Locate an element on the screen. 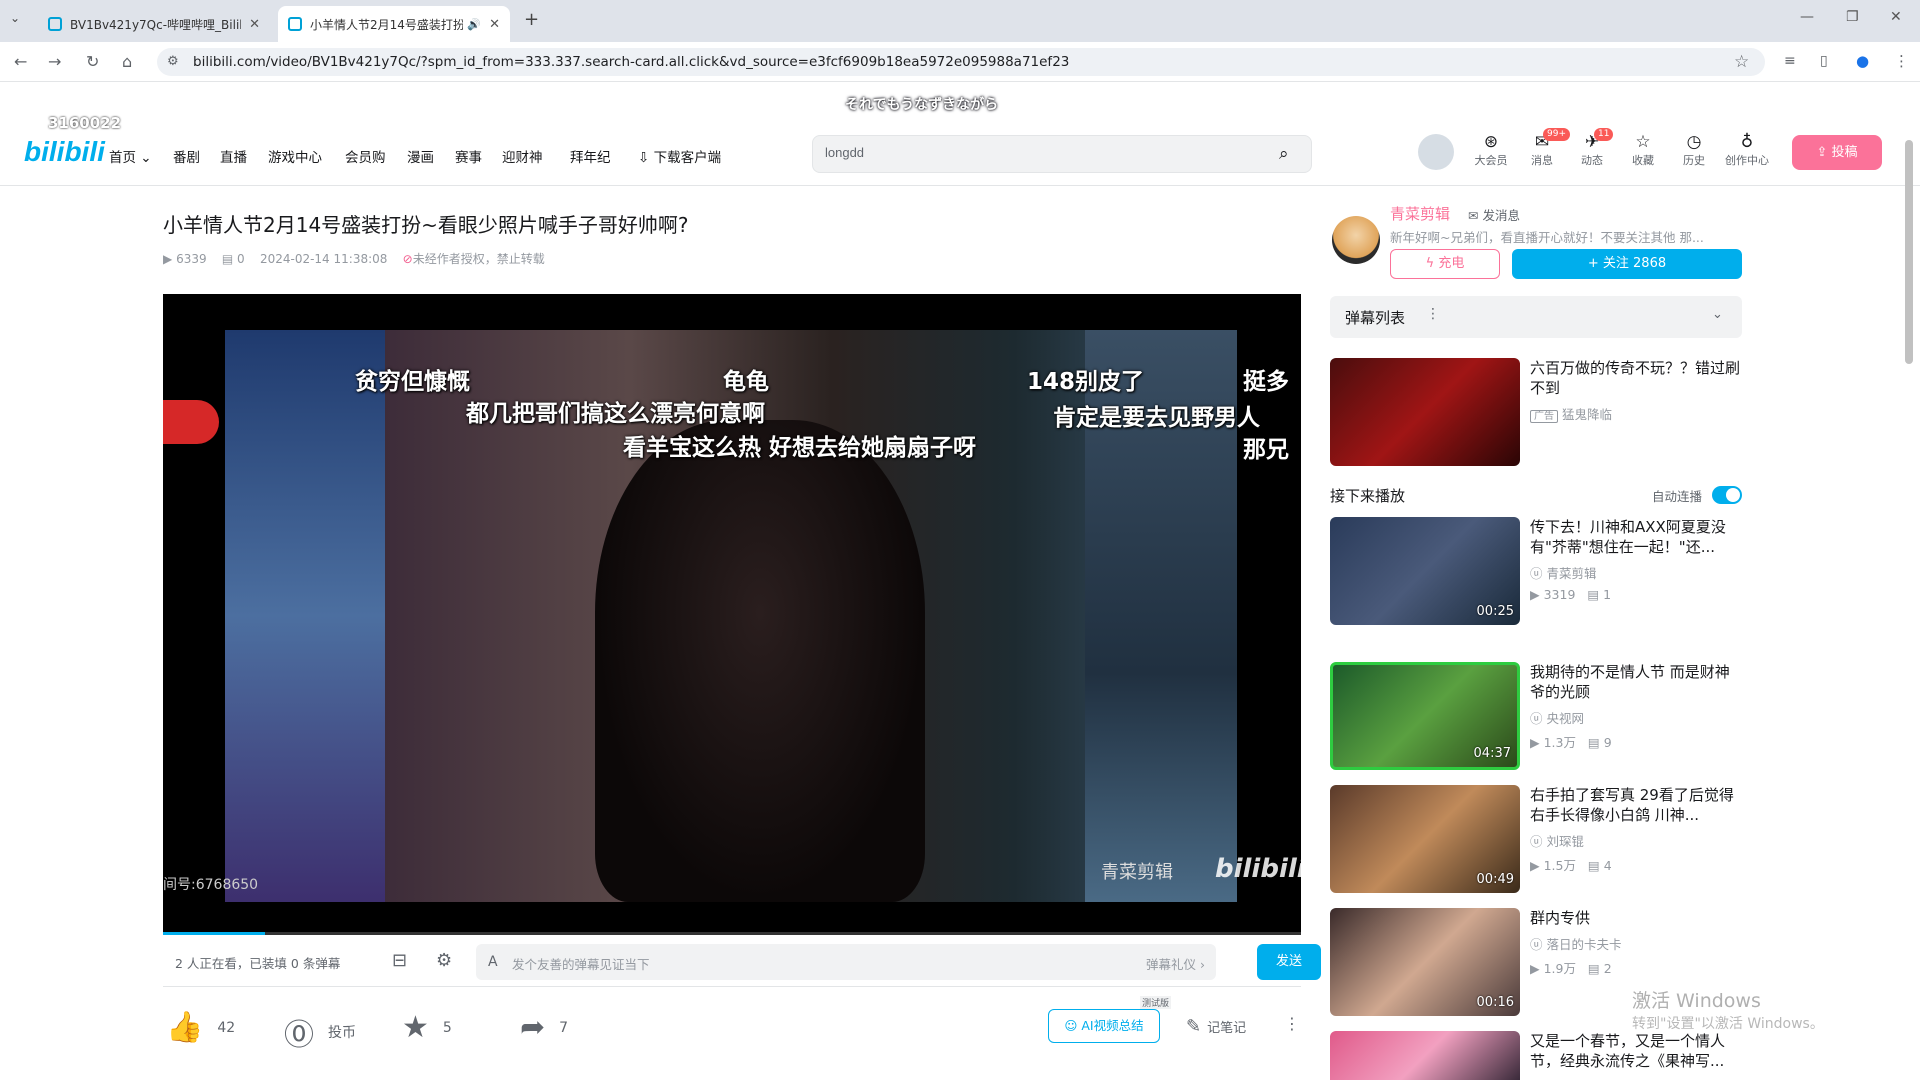 The image size is (1920, 1080). audio-icon: 🔊 is located at coordinates (474, 24).